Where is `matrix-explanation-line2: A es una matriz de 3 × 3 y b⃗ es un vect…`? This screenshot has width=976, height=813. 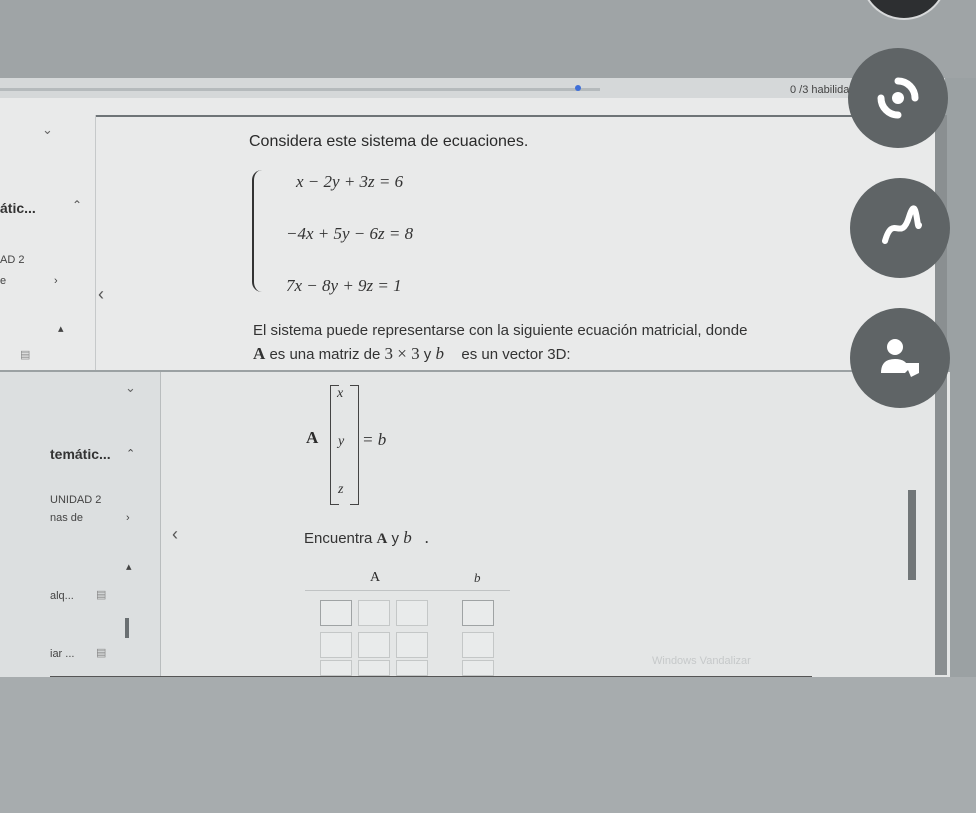
matrix-explanation-line2: A es una matriz de 3 × 3 y b⃗ es un vect… is located at coordinates (412, 354).